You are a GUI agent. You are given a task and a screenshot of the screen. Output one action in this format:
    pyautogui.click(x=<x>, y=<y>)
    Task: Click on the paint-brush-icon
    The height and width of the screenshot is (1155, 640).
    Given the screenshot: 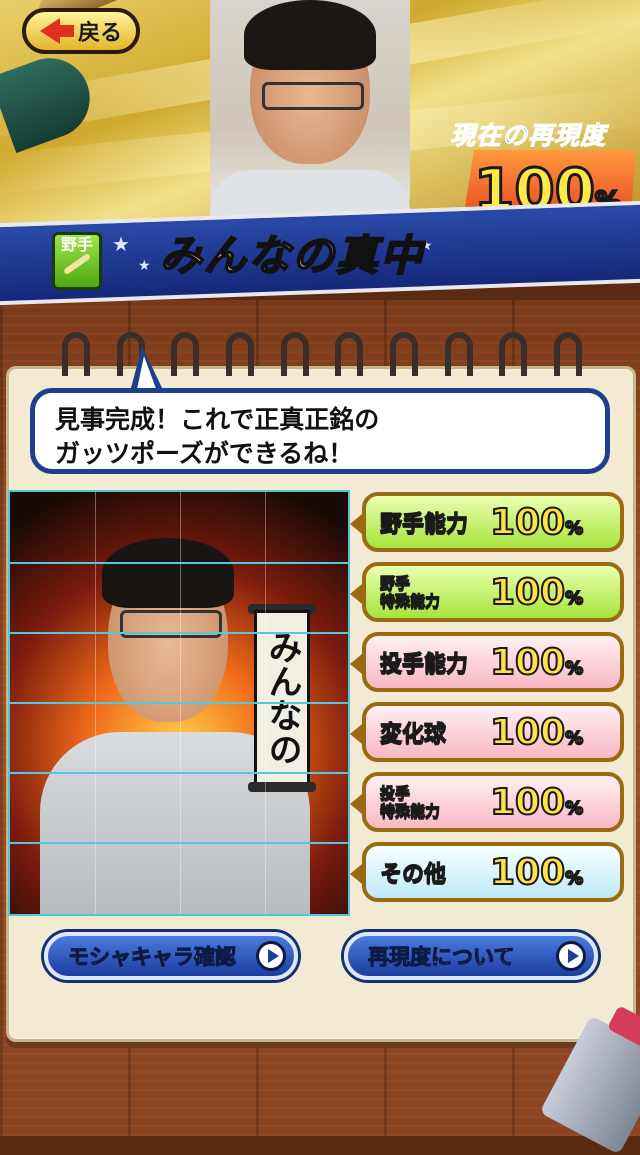 What is the action you would take?
    pyautogui.click(x=50, y=100)
    